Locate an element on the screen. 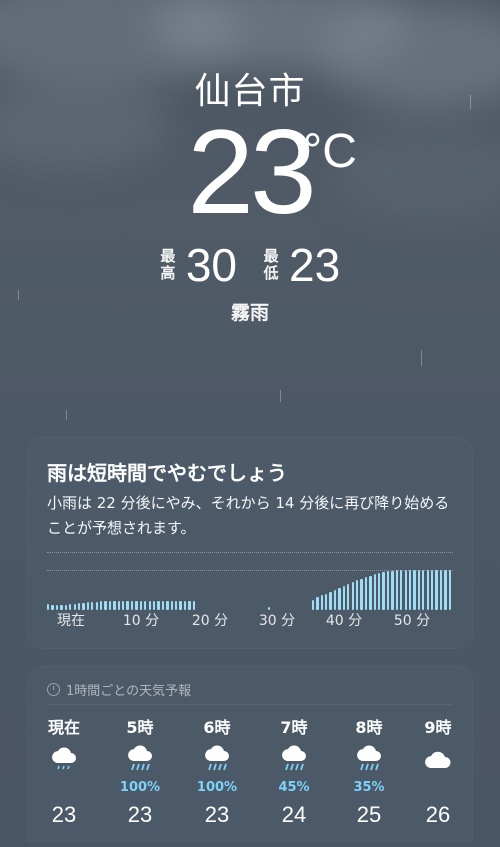 This screenshot has height=847, width=500. hourly-item: 7時 45% 24 is located at coordinates (294, 771).